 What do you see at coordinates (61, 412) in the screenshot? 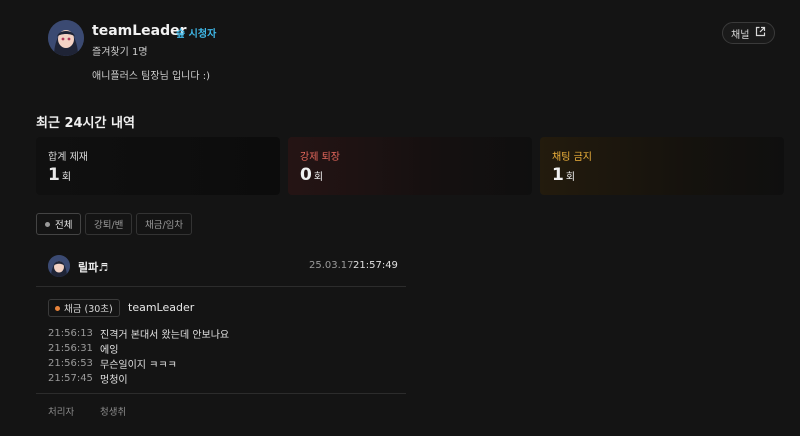
I see `handler-label: 처리자` at bounding box center [61, 412].